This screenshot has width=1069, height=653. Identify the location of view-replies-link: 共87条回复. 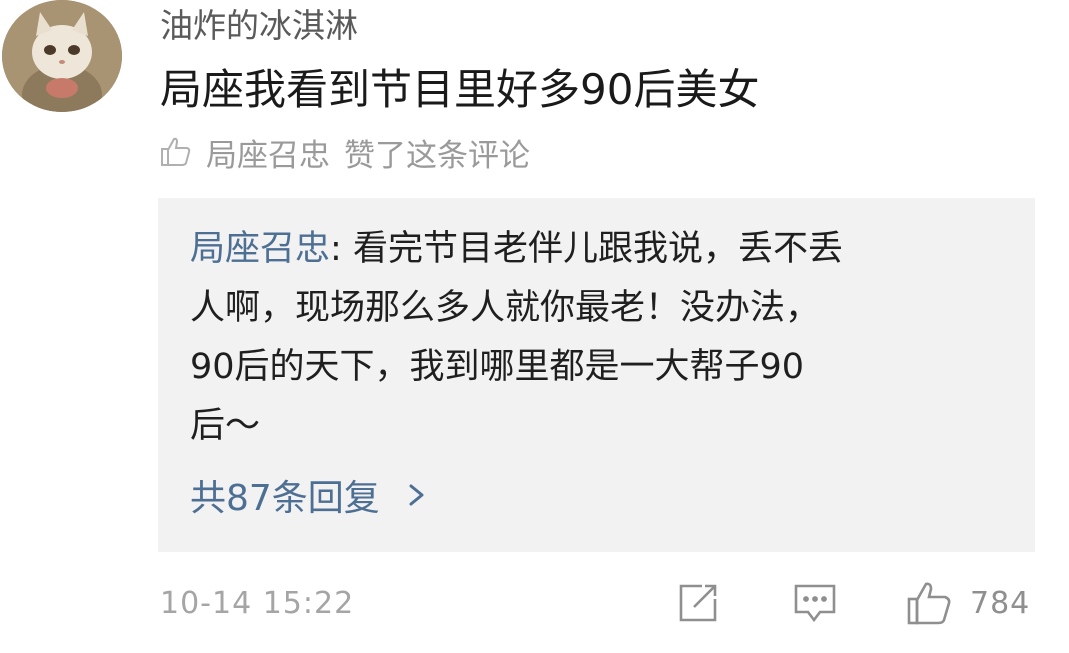
(309, 495).